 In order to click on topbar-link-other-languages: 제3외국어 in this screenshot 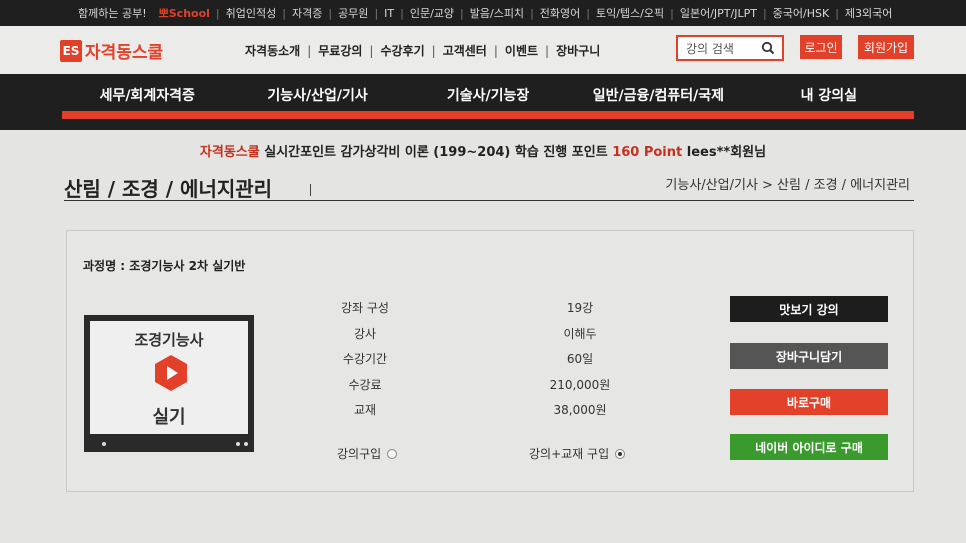, I will do `click(868, 13)`.